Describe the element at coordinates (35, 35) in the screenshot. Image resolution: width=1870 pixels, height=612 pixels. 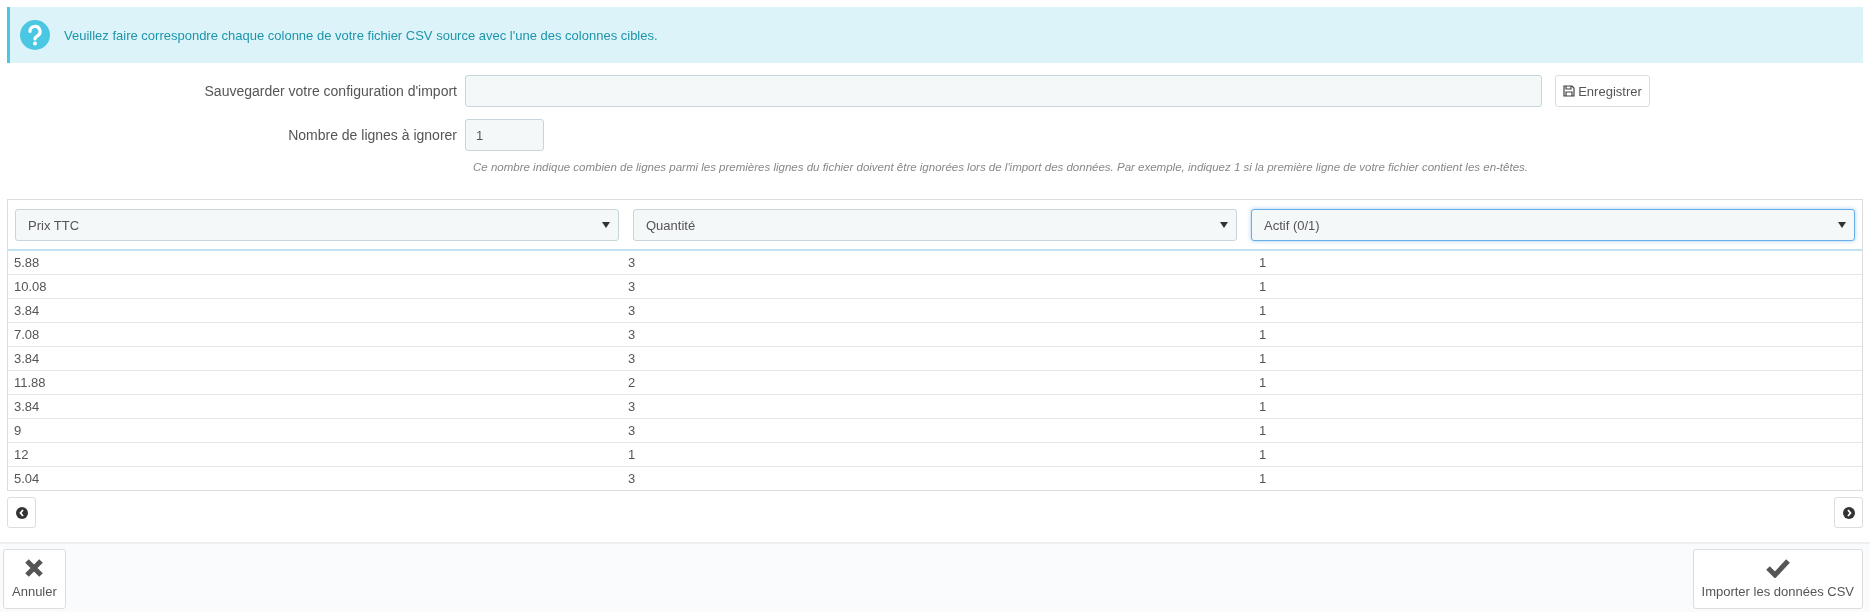
I see `question-icon` at that location.